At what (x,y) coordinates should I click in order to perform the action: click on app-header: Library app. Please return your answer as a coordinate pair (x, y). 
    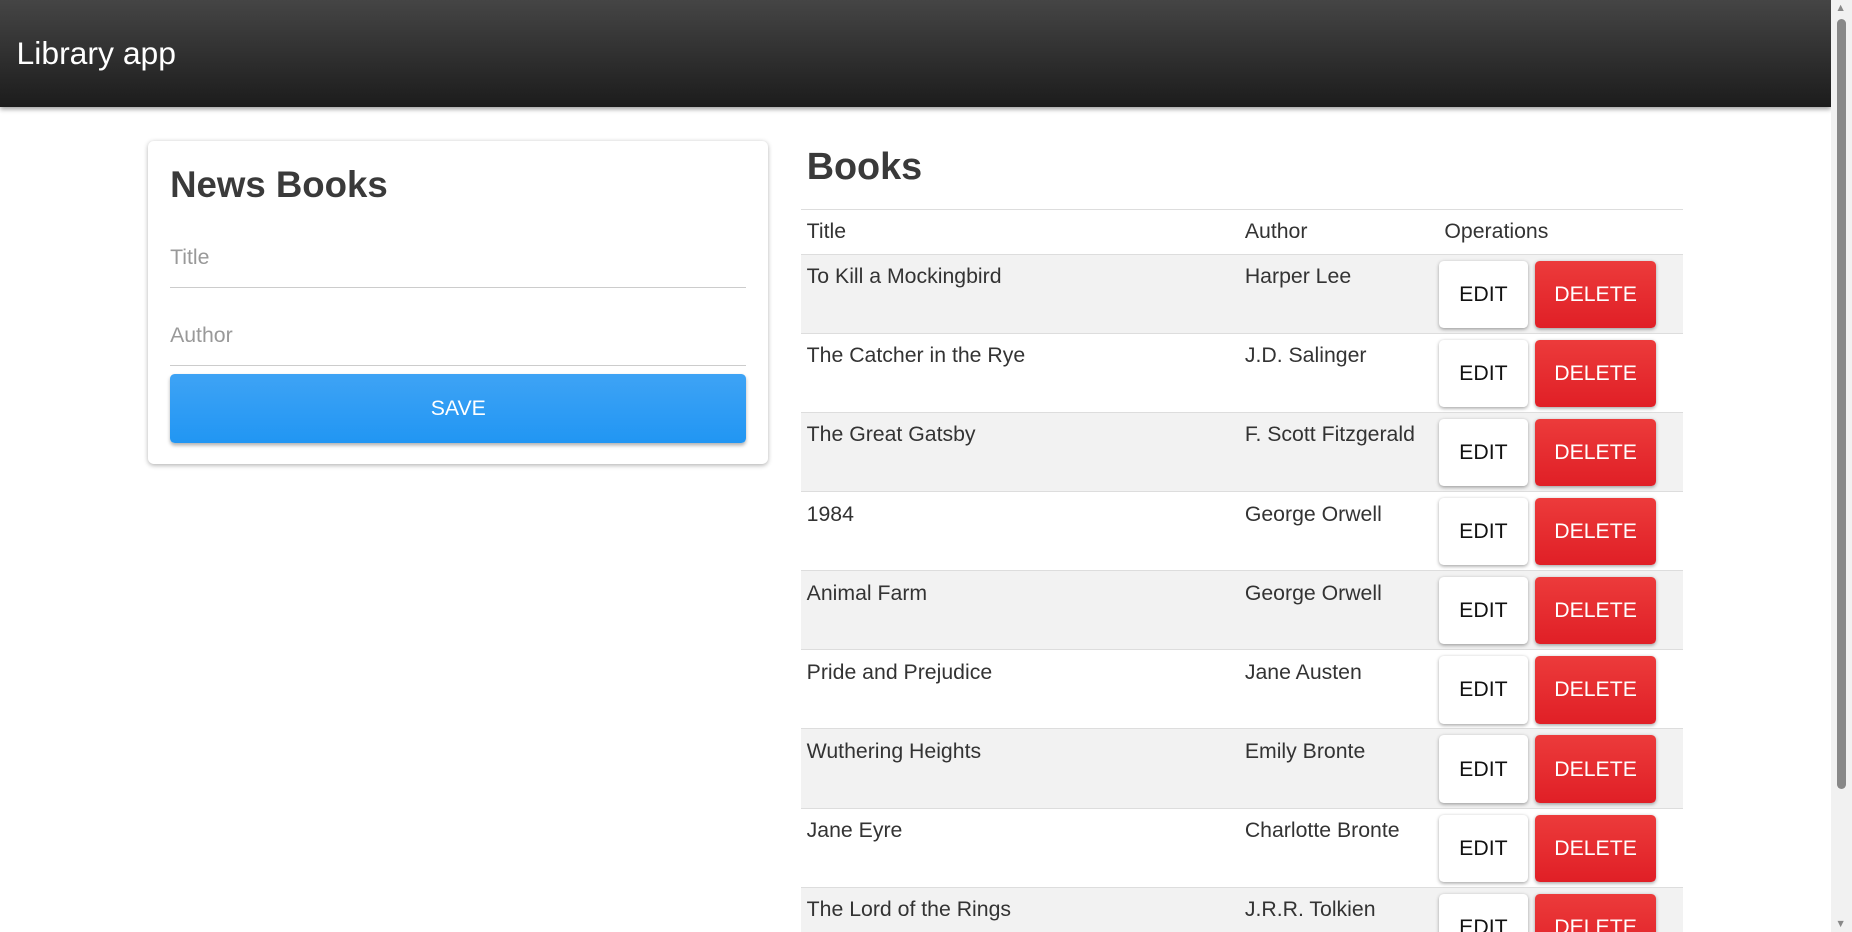
    Looking at the image, I should click on (915, 54).